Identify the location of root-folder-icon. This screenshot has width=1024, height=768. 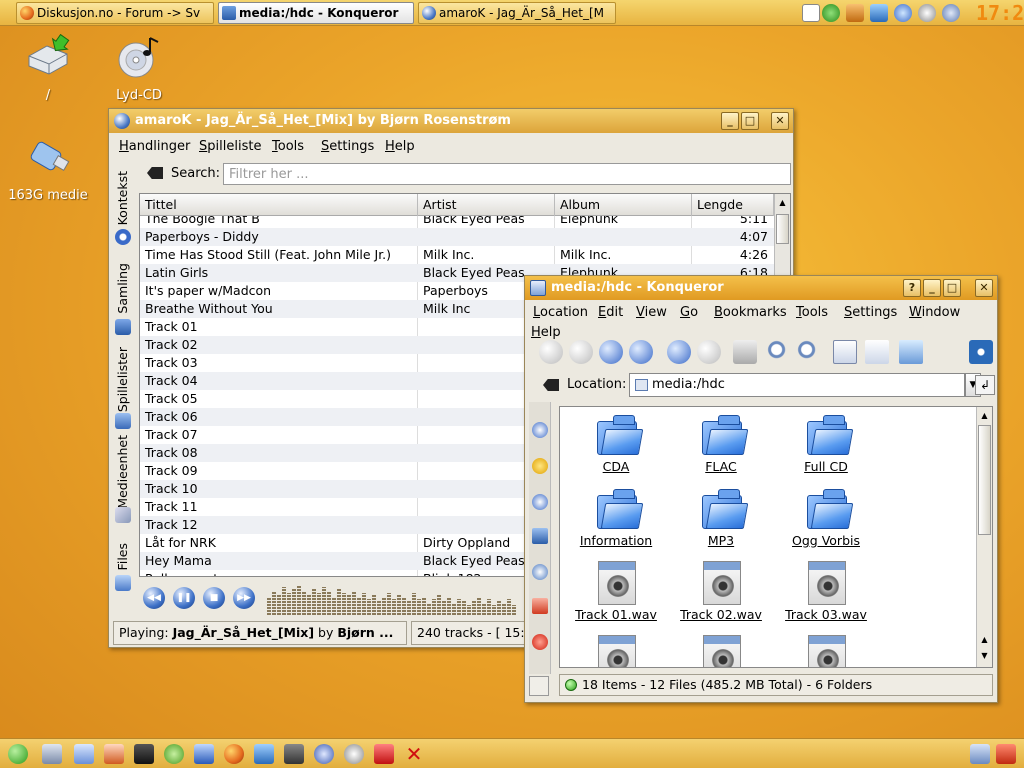
(540, 606).